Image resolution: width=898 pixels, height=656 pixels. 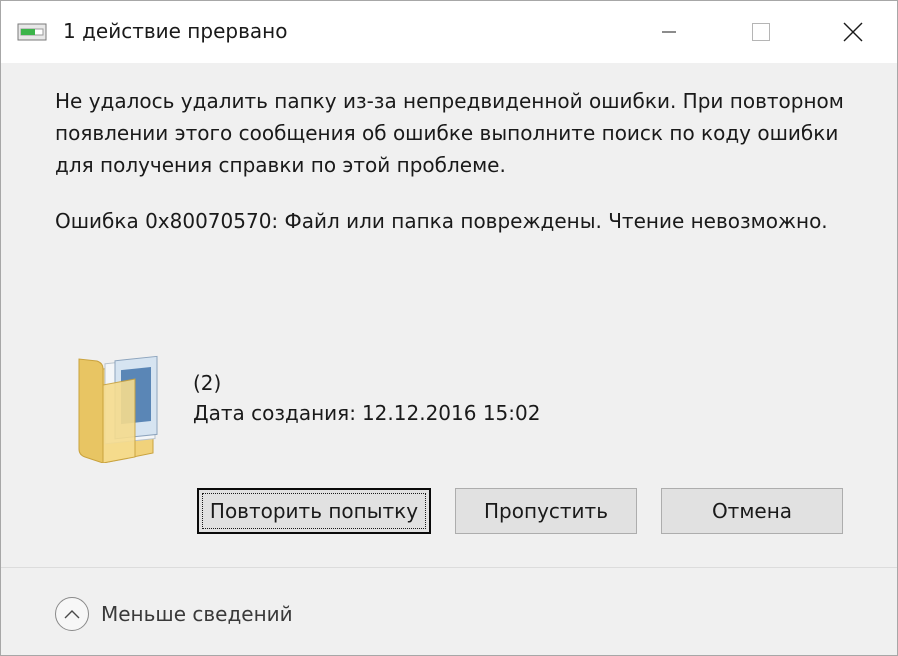 I want to click on chevron-up-icon, so click(x=72, y=614).